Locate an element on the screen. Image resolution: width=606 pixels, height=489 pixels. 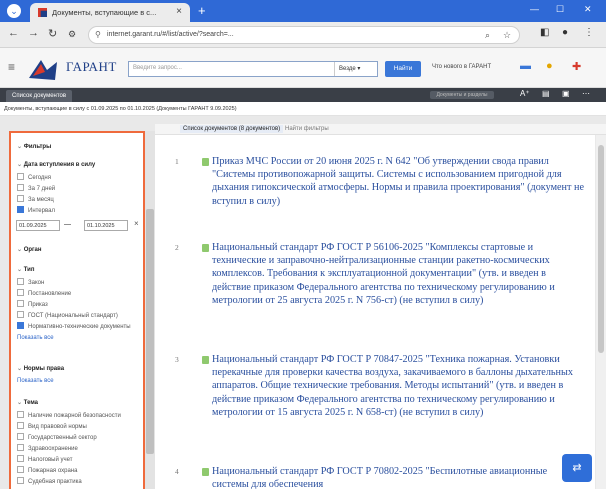
results-scrollbar is located at coordinates (601, 312).